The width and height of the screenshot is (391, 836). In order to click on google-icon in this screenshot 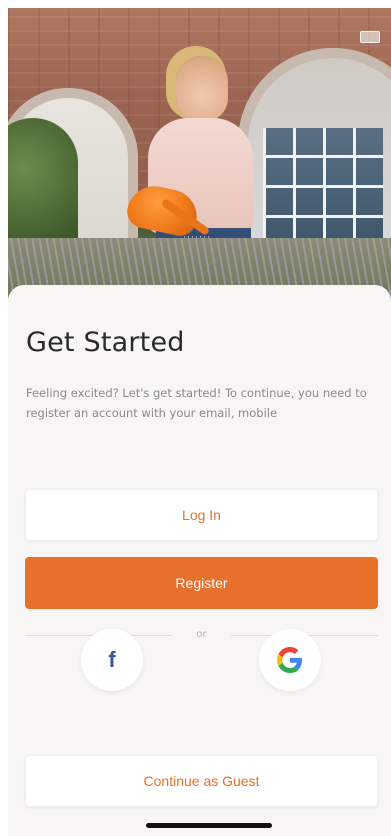, I will do `click(289, 660)`.